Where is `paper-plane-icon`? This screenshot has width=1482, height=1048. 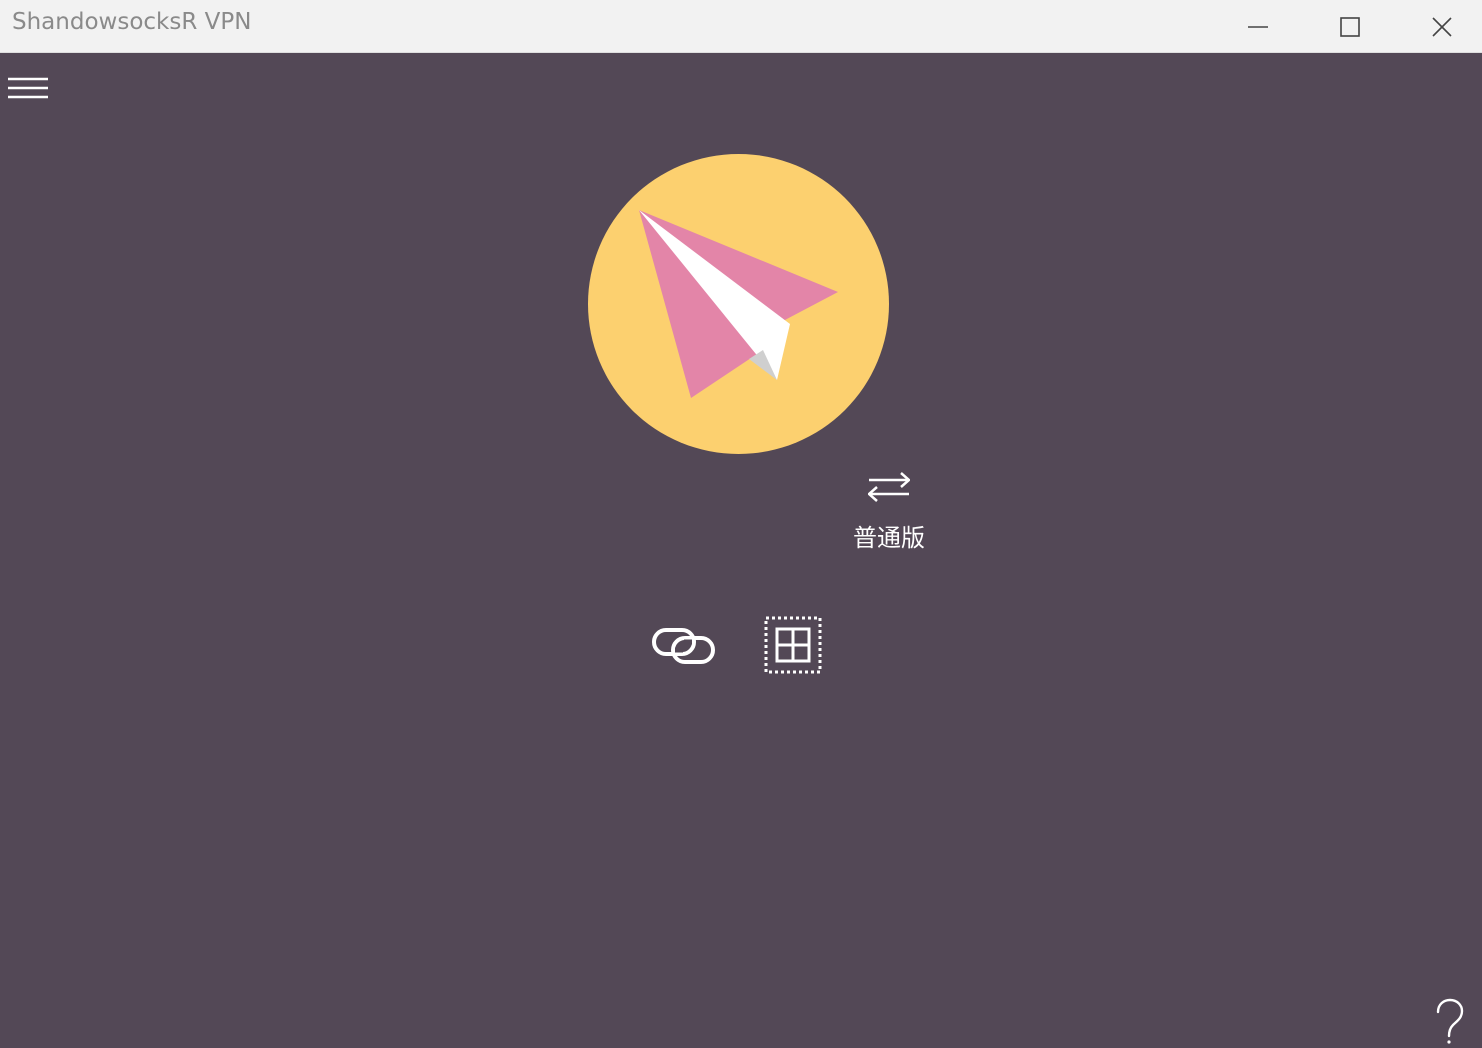
paper-plane-icon is located at coordinates (738, 304).